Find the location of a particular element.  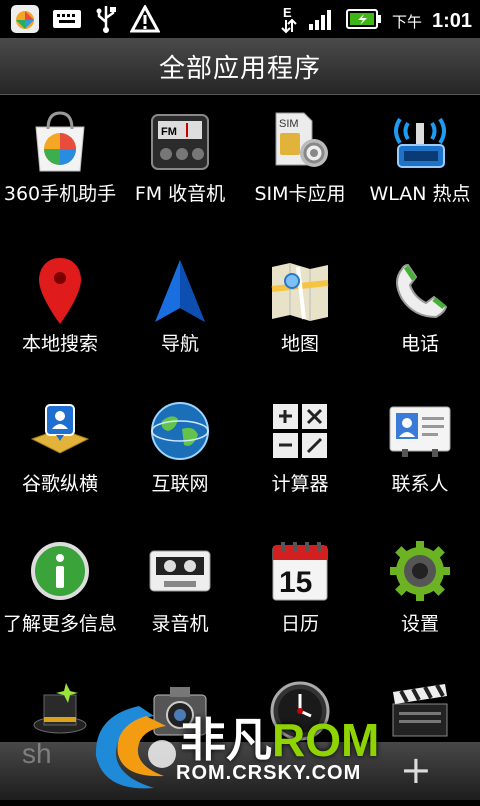

app-label: 电话 is located at coordinates (419, 344).